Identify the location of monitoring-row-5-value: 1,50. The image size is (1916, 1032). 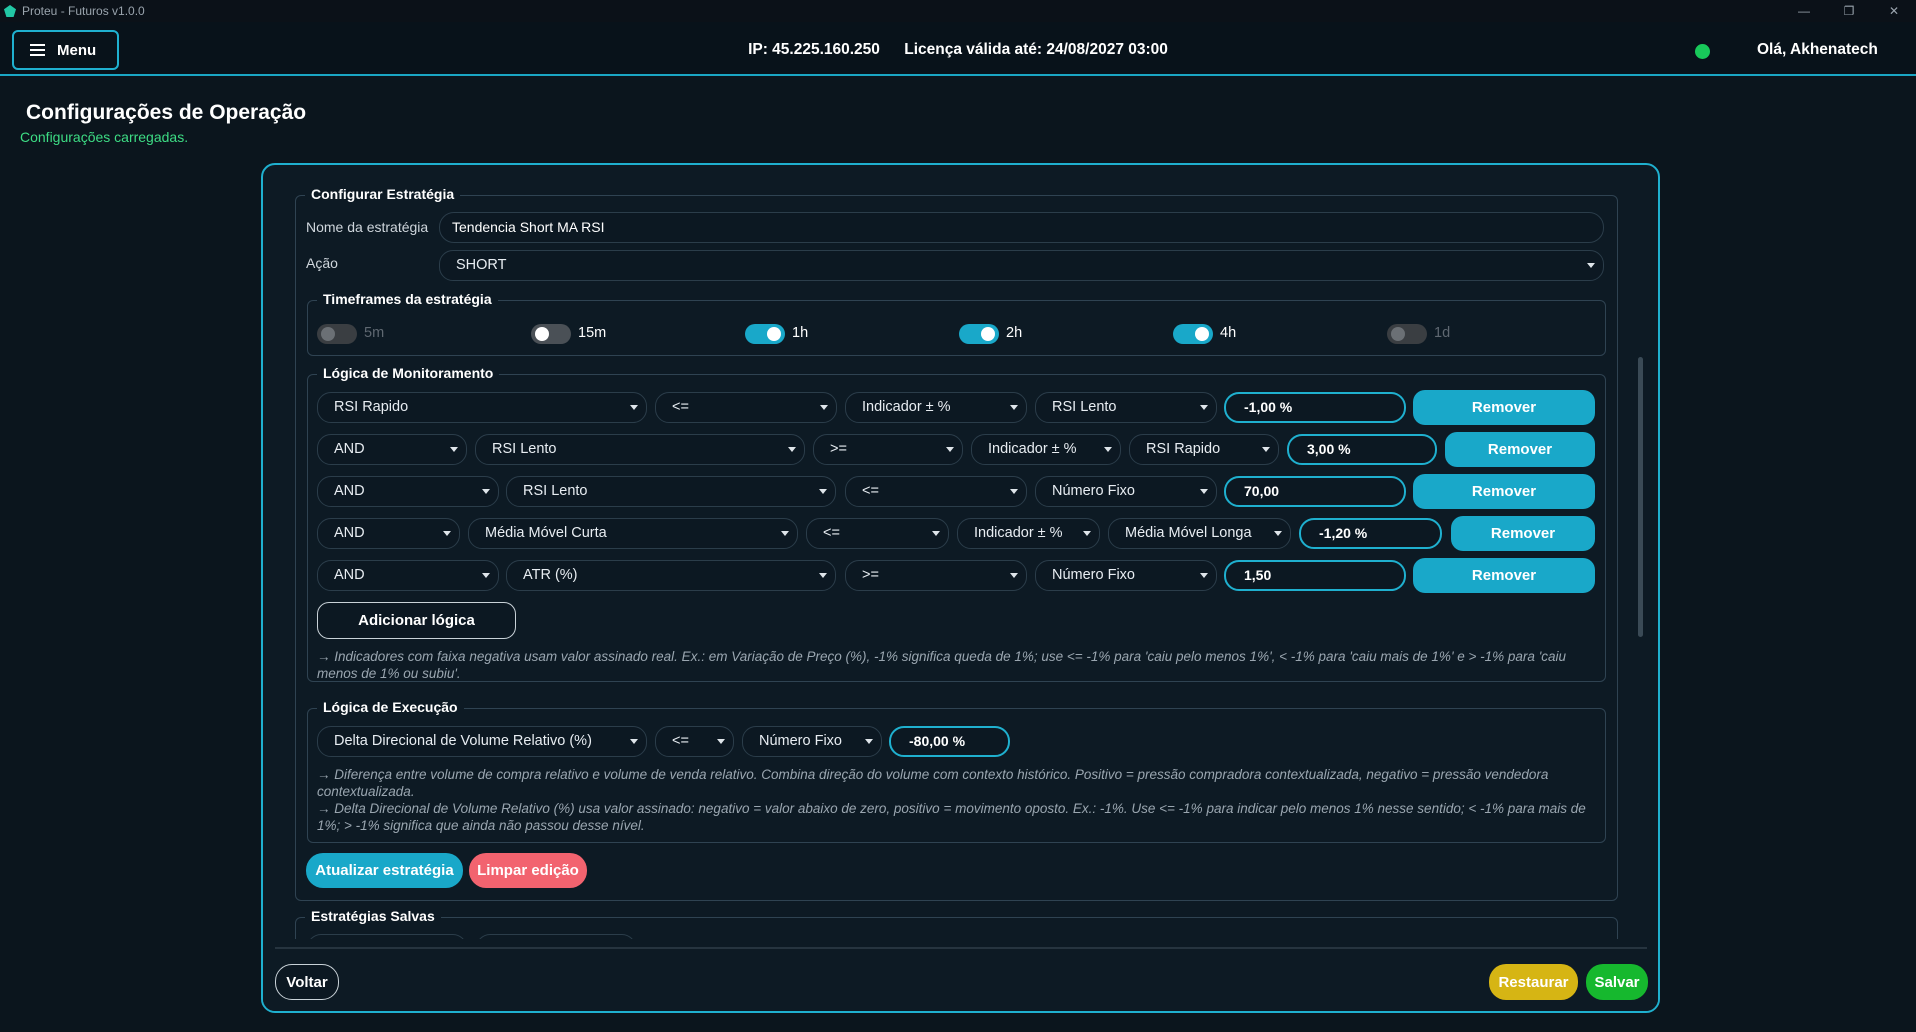
(1315, 575).